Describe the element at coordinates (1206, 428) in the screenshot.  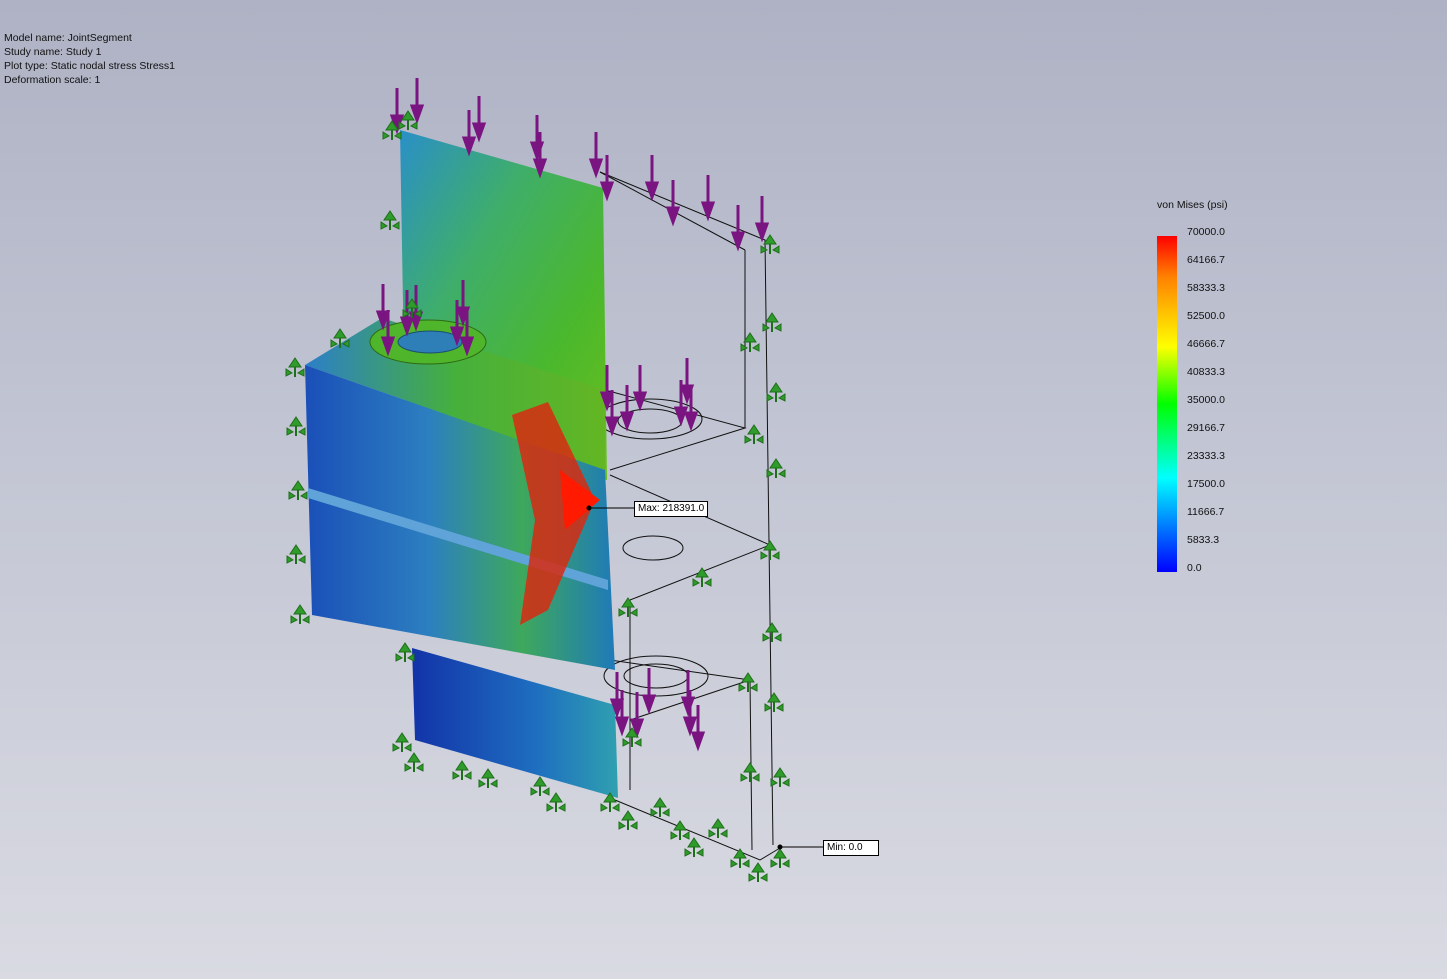
I see `legend-tick: 29166.7` at that location.